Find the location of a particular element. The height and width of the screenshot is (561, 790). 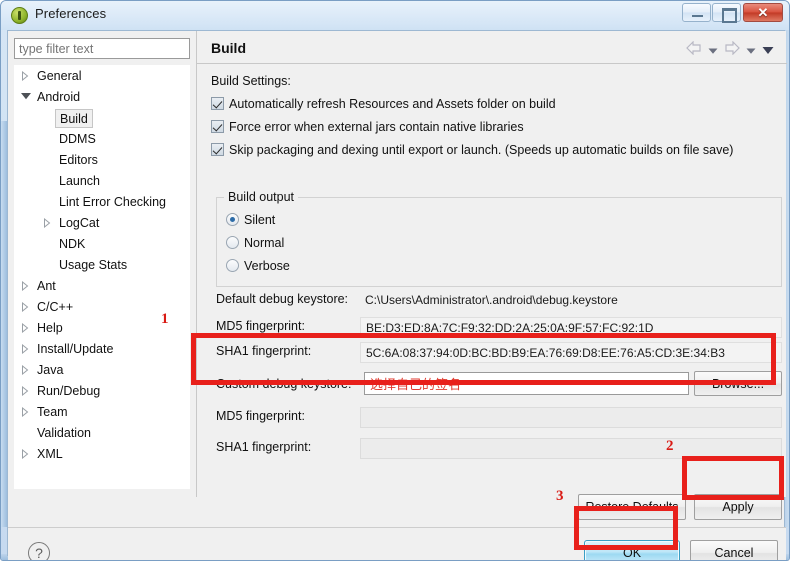

sidebar-item-label: Run/Debug is located at coordinates (69, 391).